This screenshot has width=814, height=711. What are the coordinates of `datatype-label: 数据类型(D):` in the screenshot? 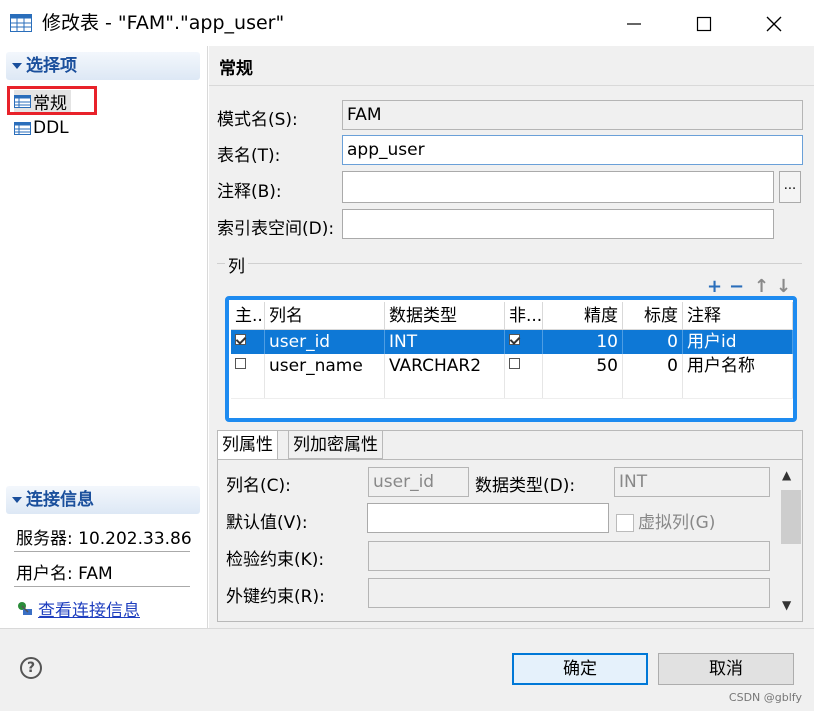 It's located at (525, 486).